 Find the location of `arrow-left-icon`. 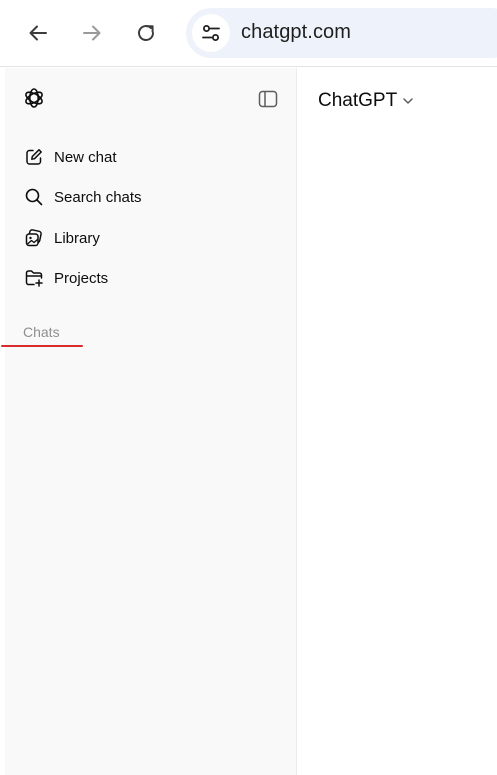

arrow-left-icon is located at coordinates (38, 33).